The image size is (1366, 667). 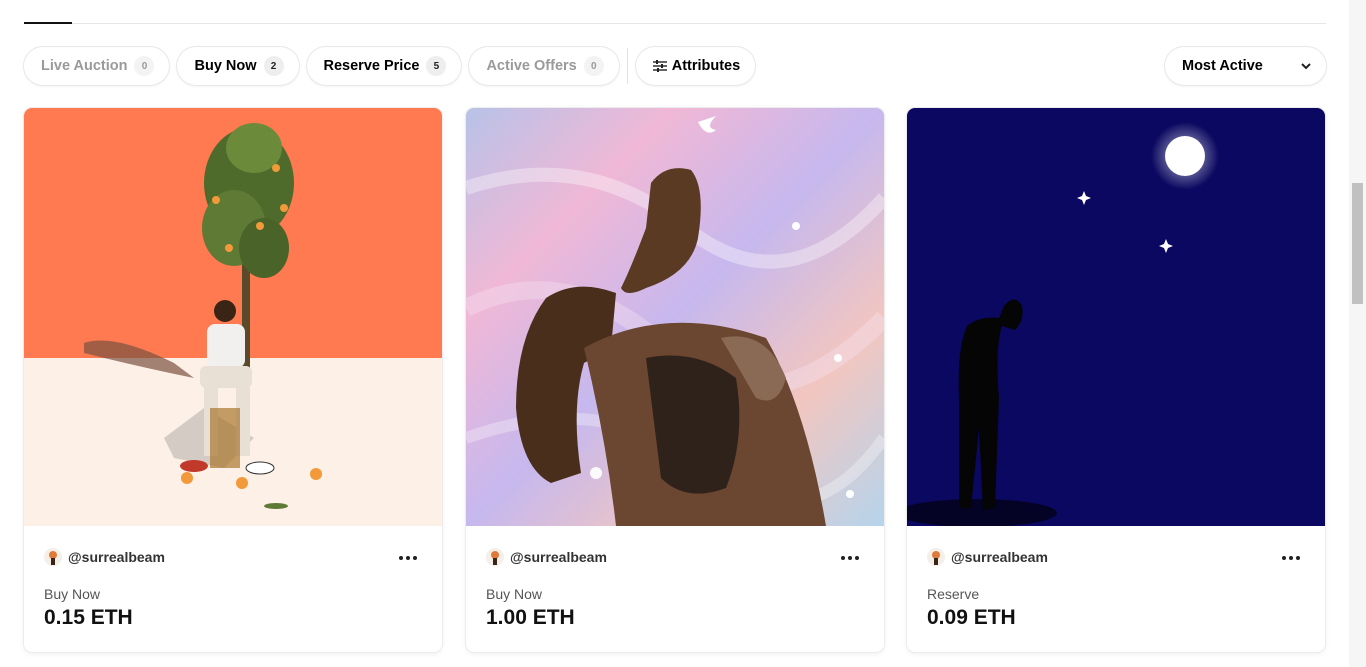 I want to click on filter-count-badge: 5, so click(x=436, y=66).